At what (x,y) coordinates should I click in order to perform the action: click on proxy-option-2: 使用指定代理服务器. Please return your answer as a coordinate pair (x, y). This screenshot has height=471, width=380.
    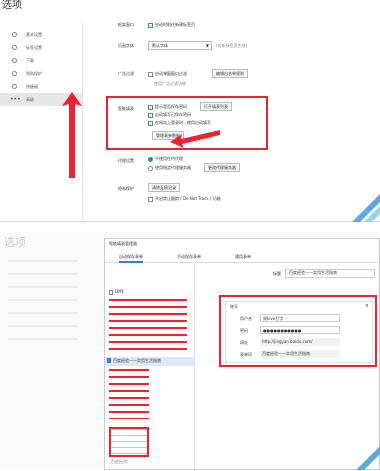
    Looking at the image, I should click on (169, 168).